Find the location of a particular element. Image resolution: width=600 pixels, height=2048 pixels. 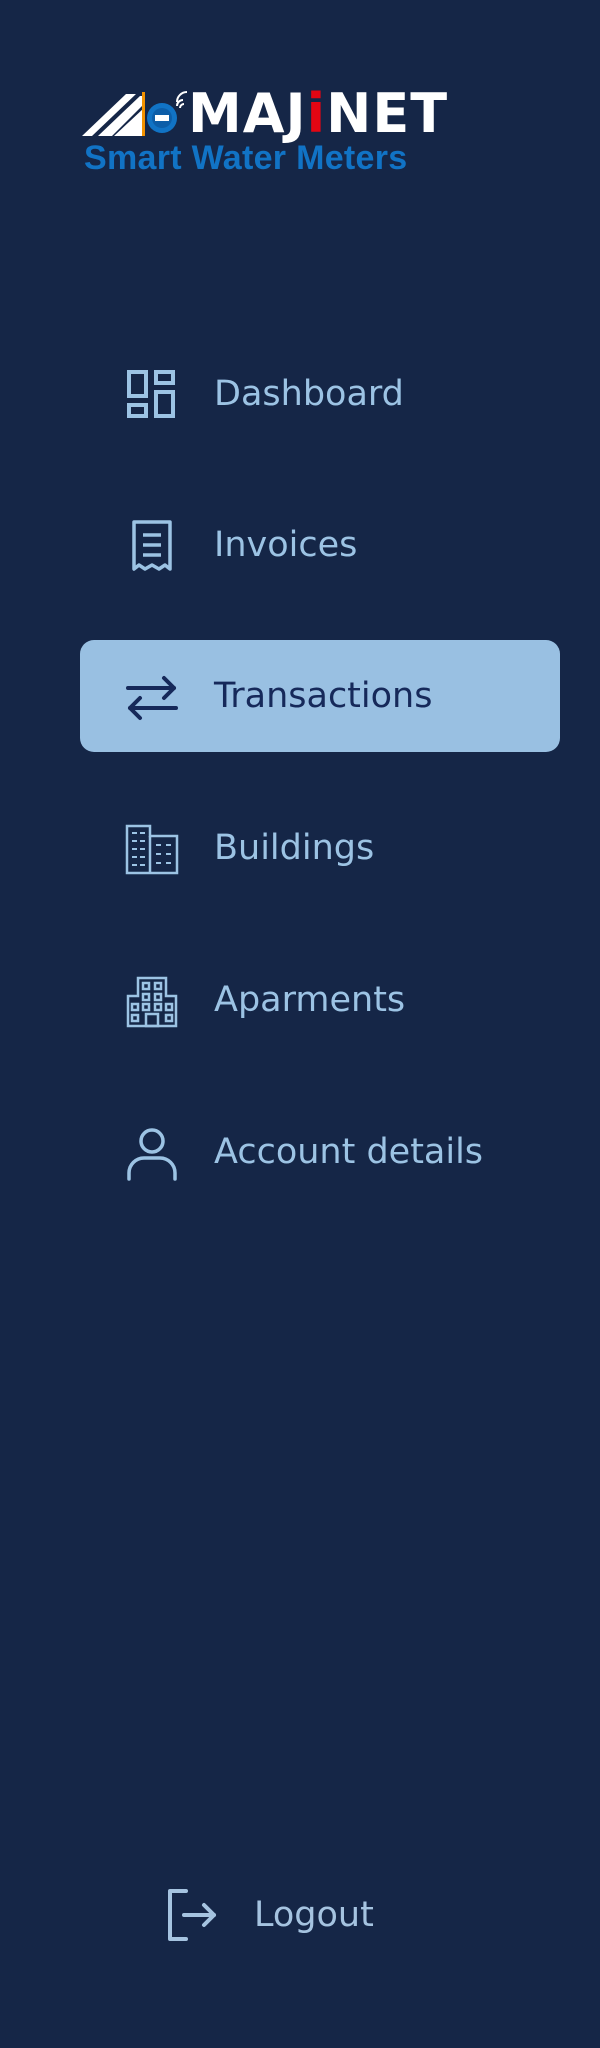

nav-item-buildings: Buildings is located at coordinates (320, 848).